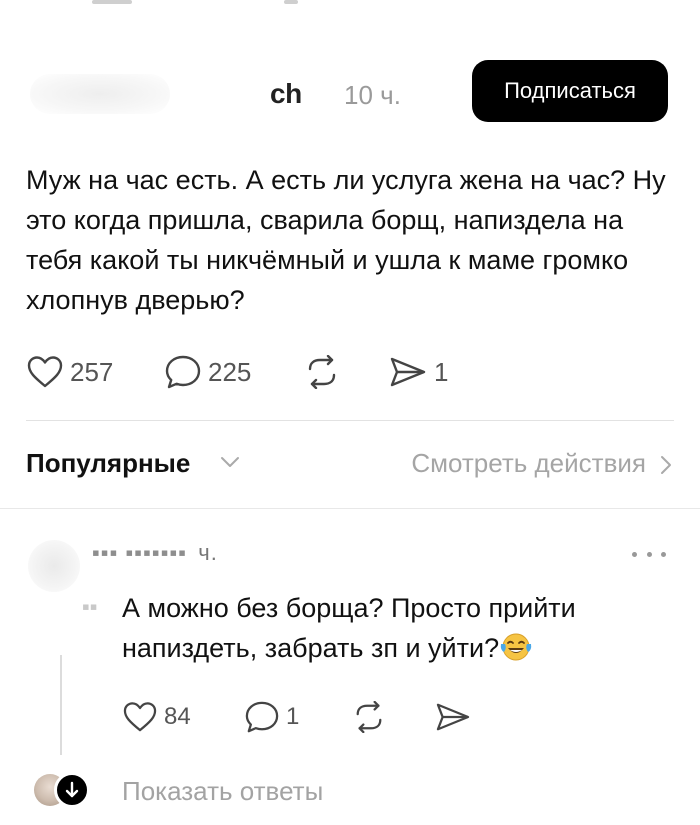 The height and width of the screenshot is (825, 700). What do you see at coordinates (649, 554) in the screenshot?
I see `more-icon` at bounding box center [649, 554].